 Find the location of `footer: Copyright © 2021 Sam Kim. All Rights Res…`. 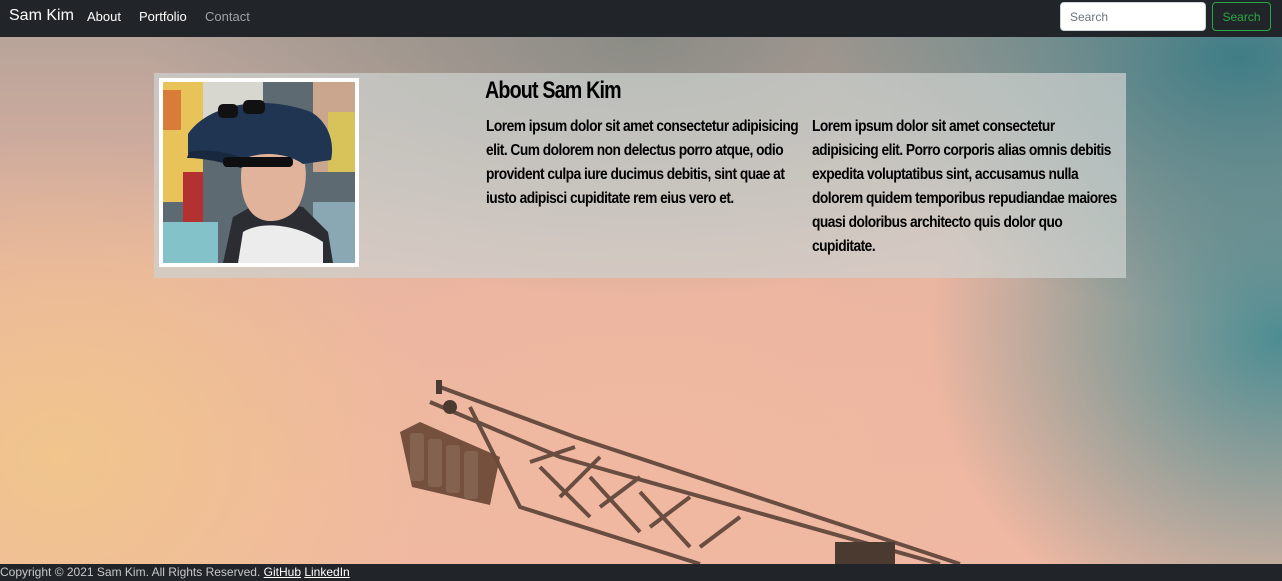

footer: Copyright © 2021 Sam Kim. All Rights Res… is located at coordinates (641, 572).